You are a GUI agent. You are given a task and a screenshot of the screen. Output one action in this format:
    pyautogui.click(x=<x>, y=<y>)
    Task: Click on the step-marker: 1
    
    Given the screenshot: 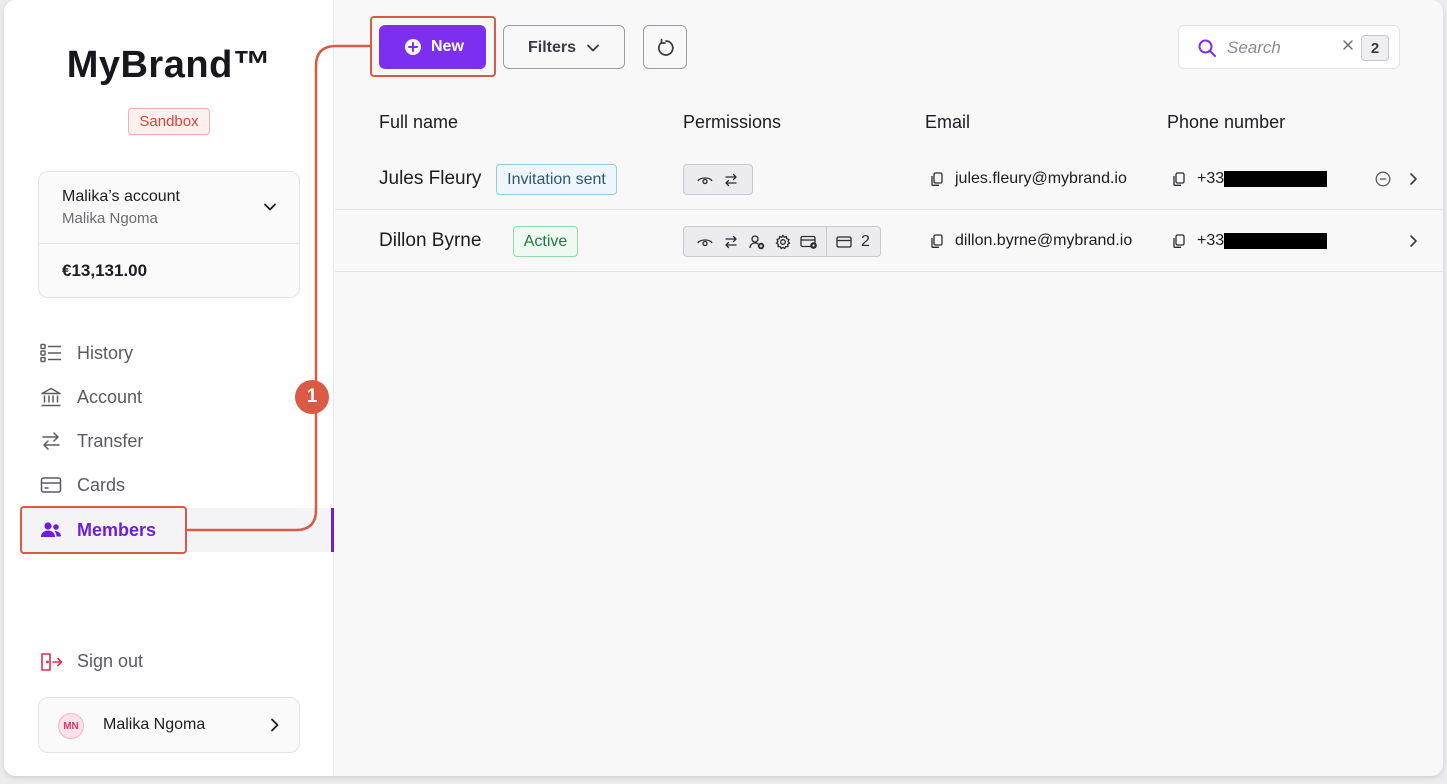 What is the action you would take?
    pyautogui.click(x=312, y=397)
    